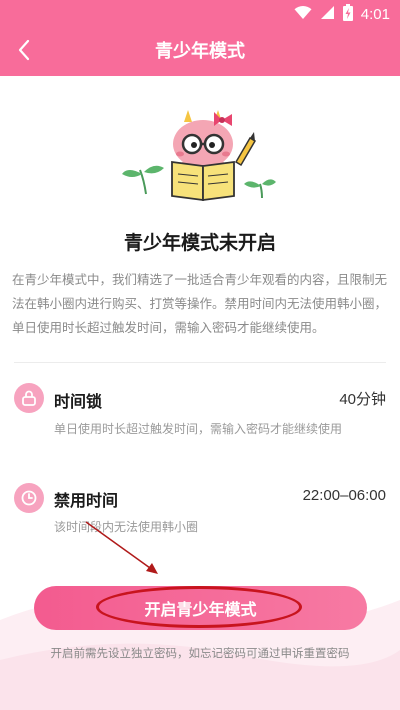 The width and height of the screenshot is (400, 710). Describe the element at coordinates (200, 653) in the screenshot. I see `password-note: 开启前需先设立独立密码，如忘记密码可通过申诉重置密码` at that location.